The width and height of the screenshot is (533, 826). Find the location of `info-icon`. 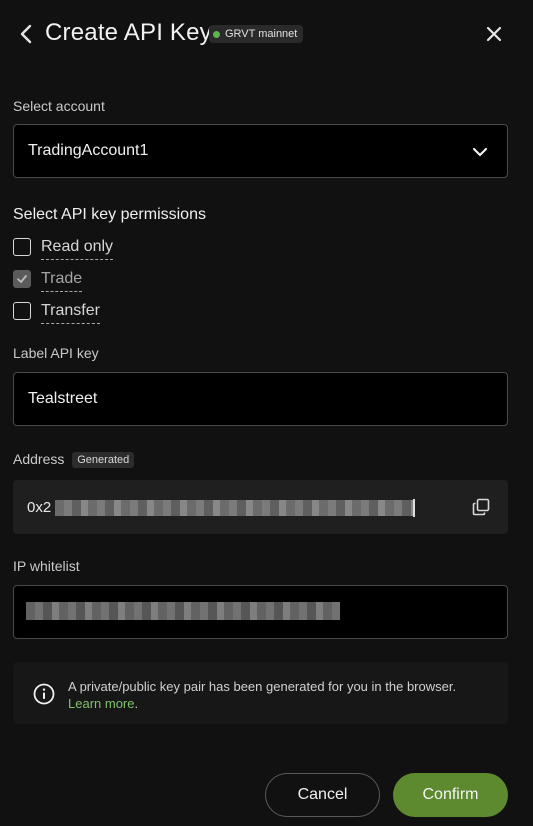

info-icon is located at coordinates (44, 694).